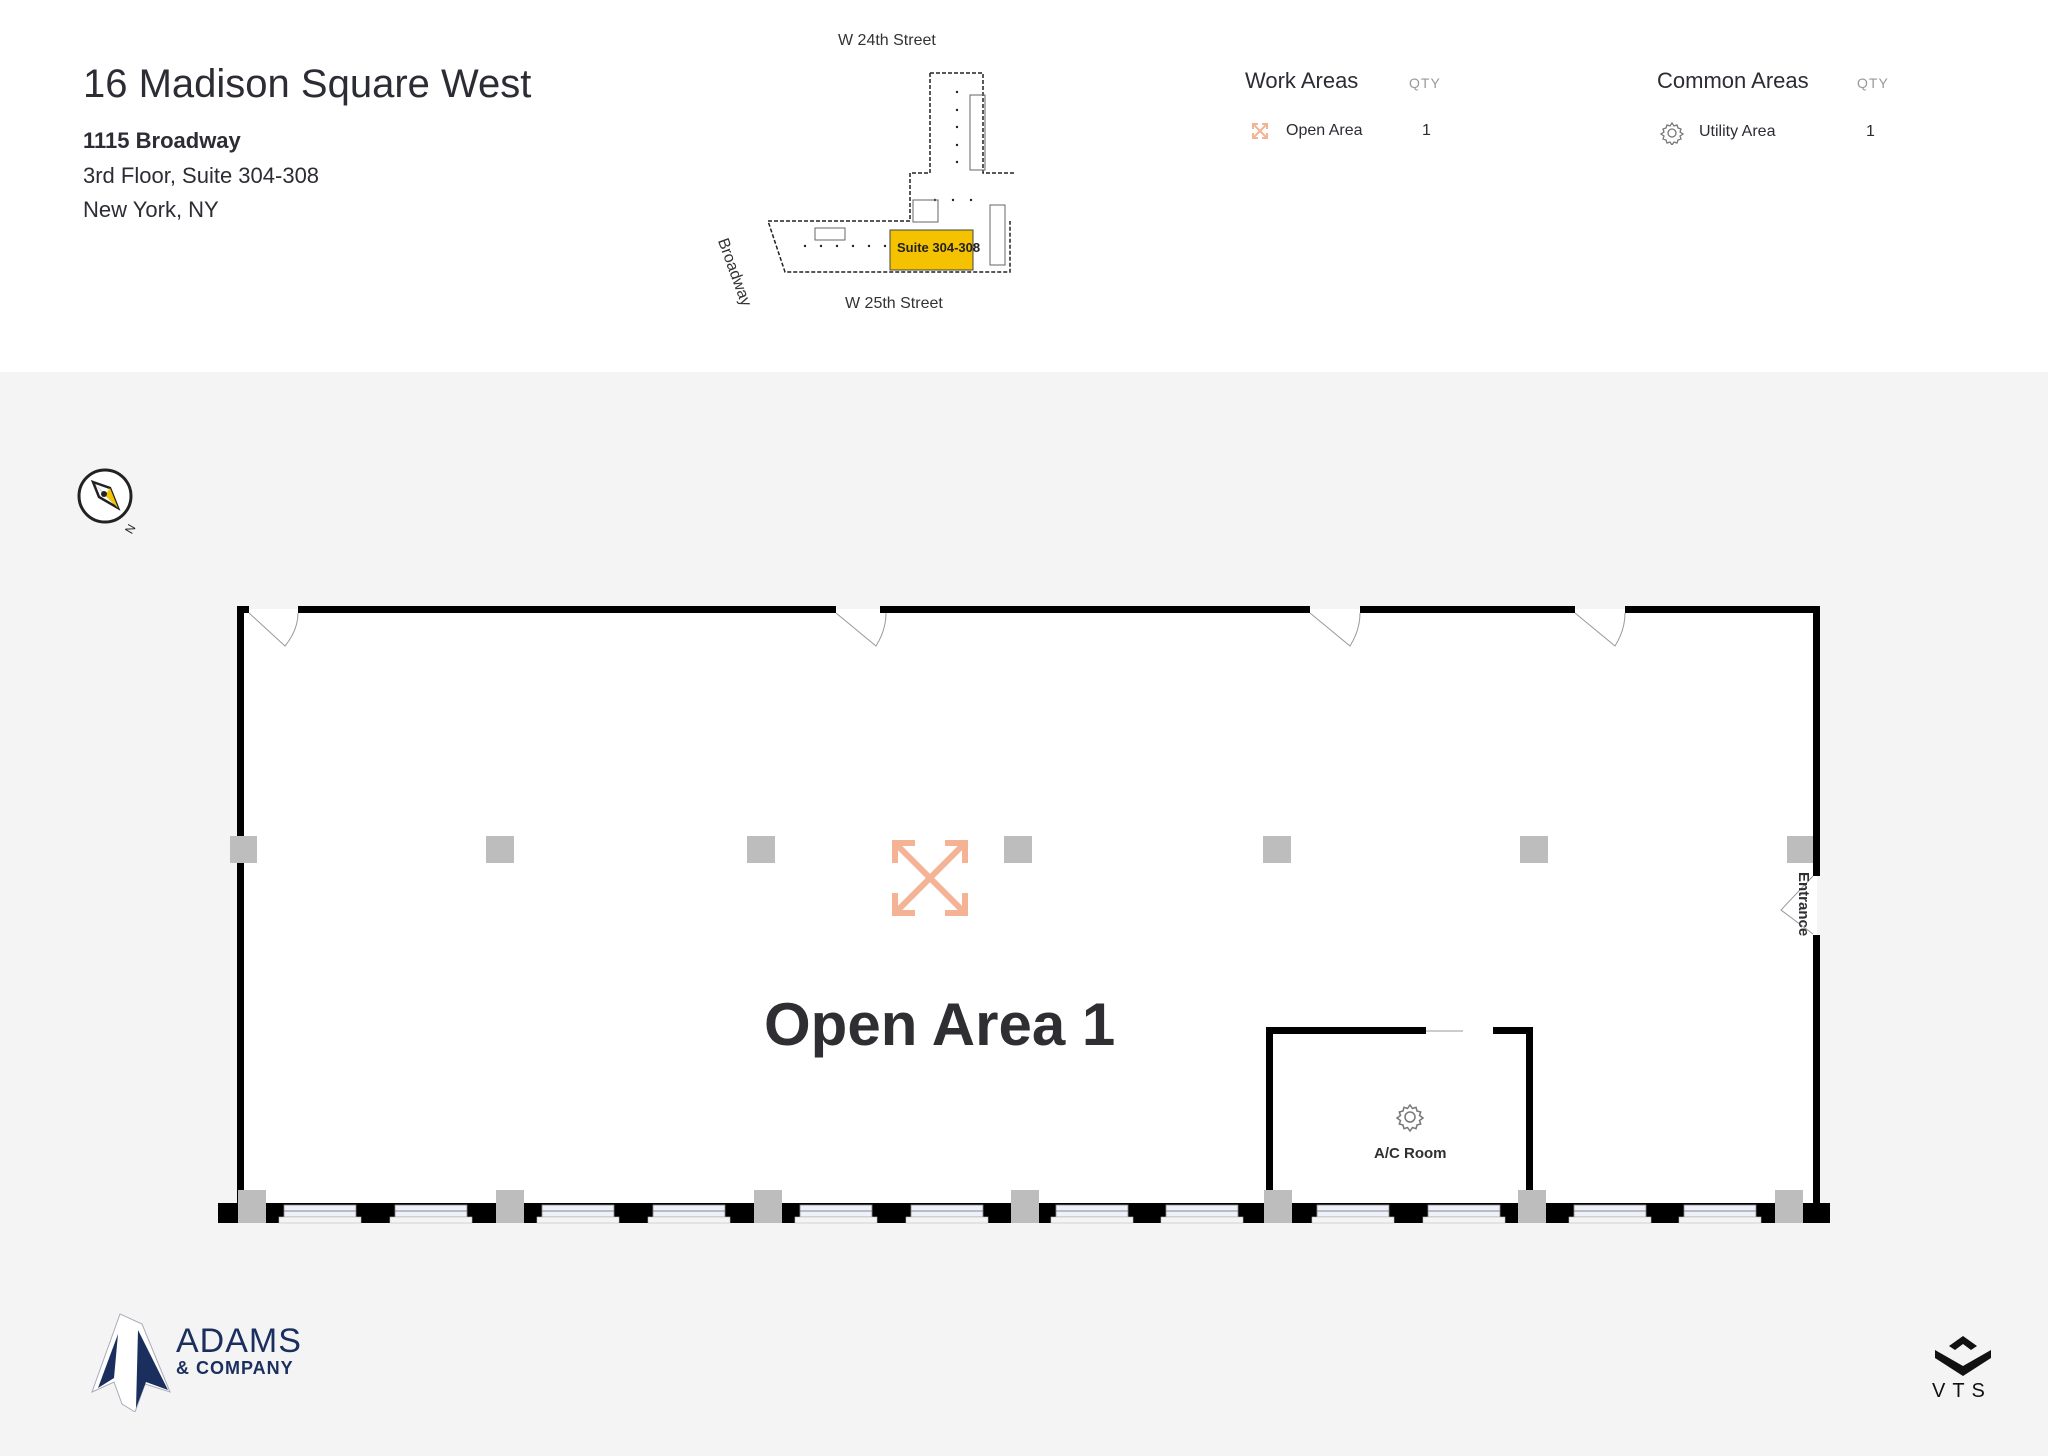 The width and height of the screenshot is (2048, 1456). What do you see at coordinates (1803, 904) in the screenshot?
I see `entrance-label: Entrance` at bounding box center [1803, 904].